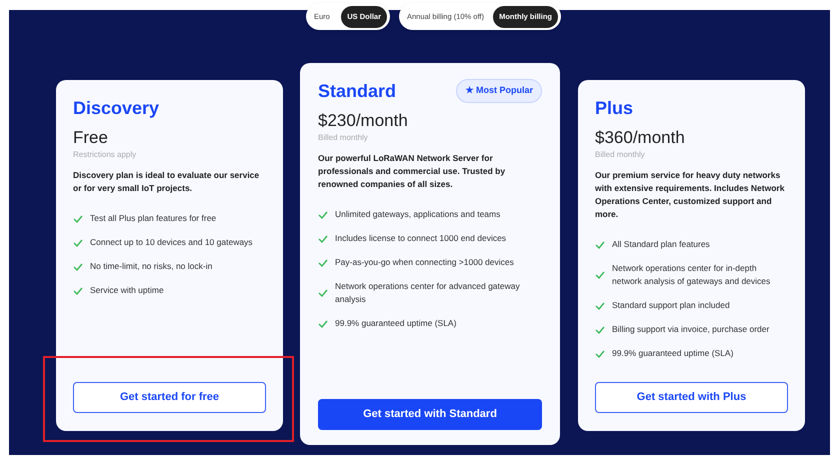 Image resolution: width=840 pixels, height=460 pixels. I want to click on plan-name: Standard, so click(357, 91).